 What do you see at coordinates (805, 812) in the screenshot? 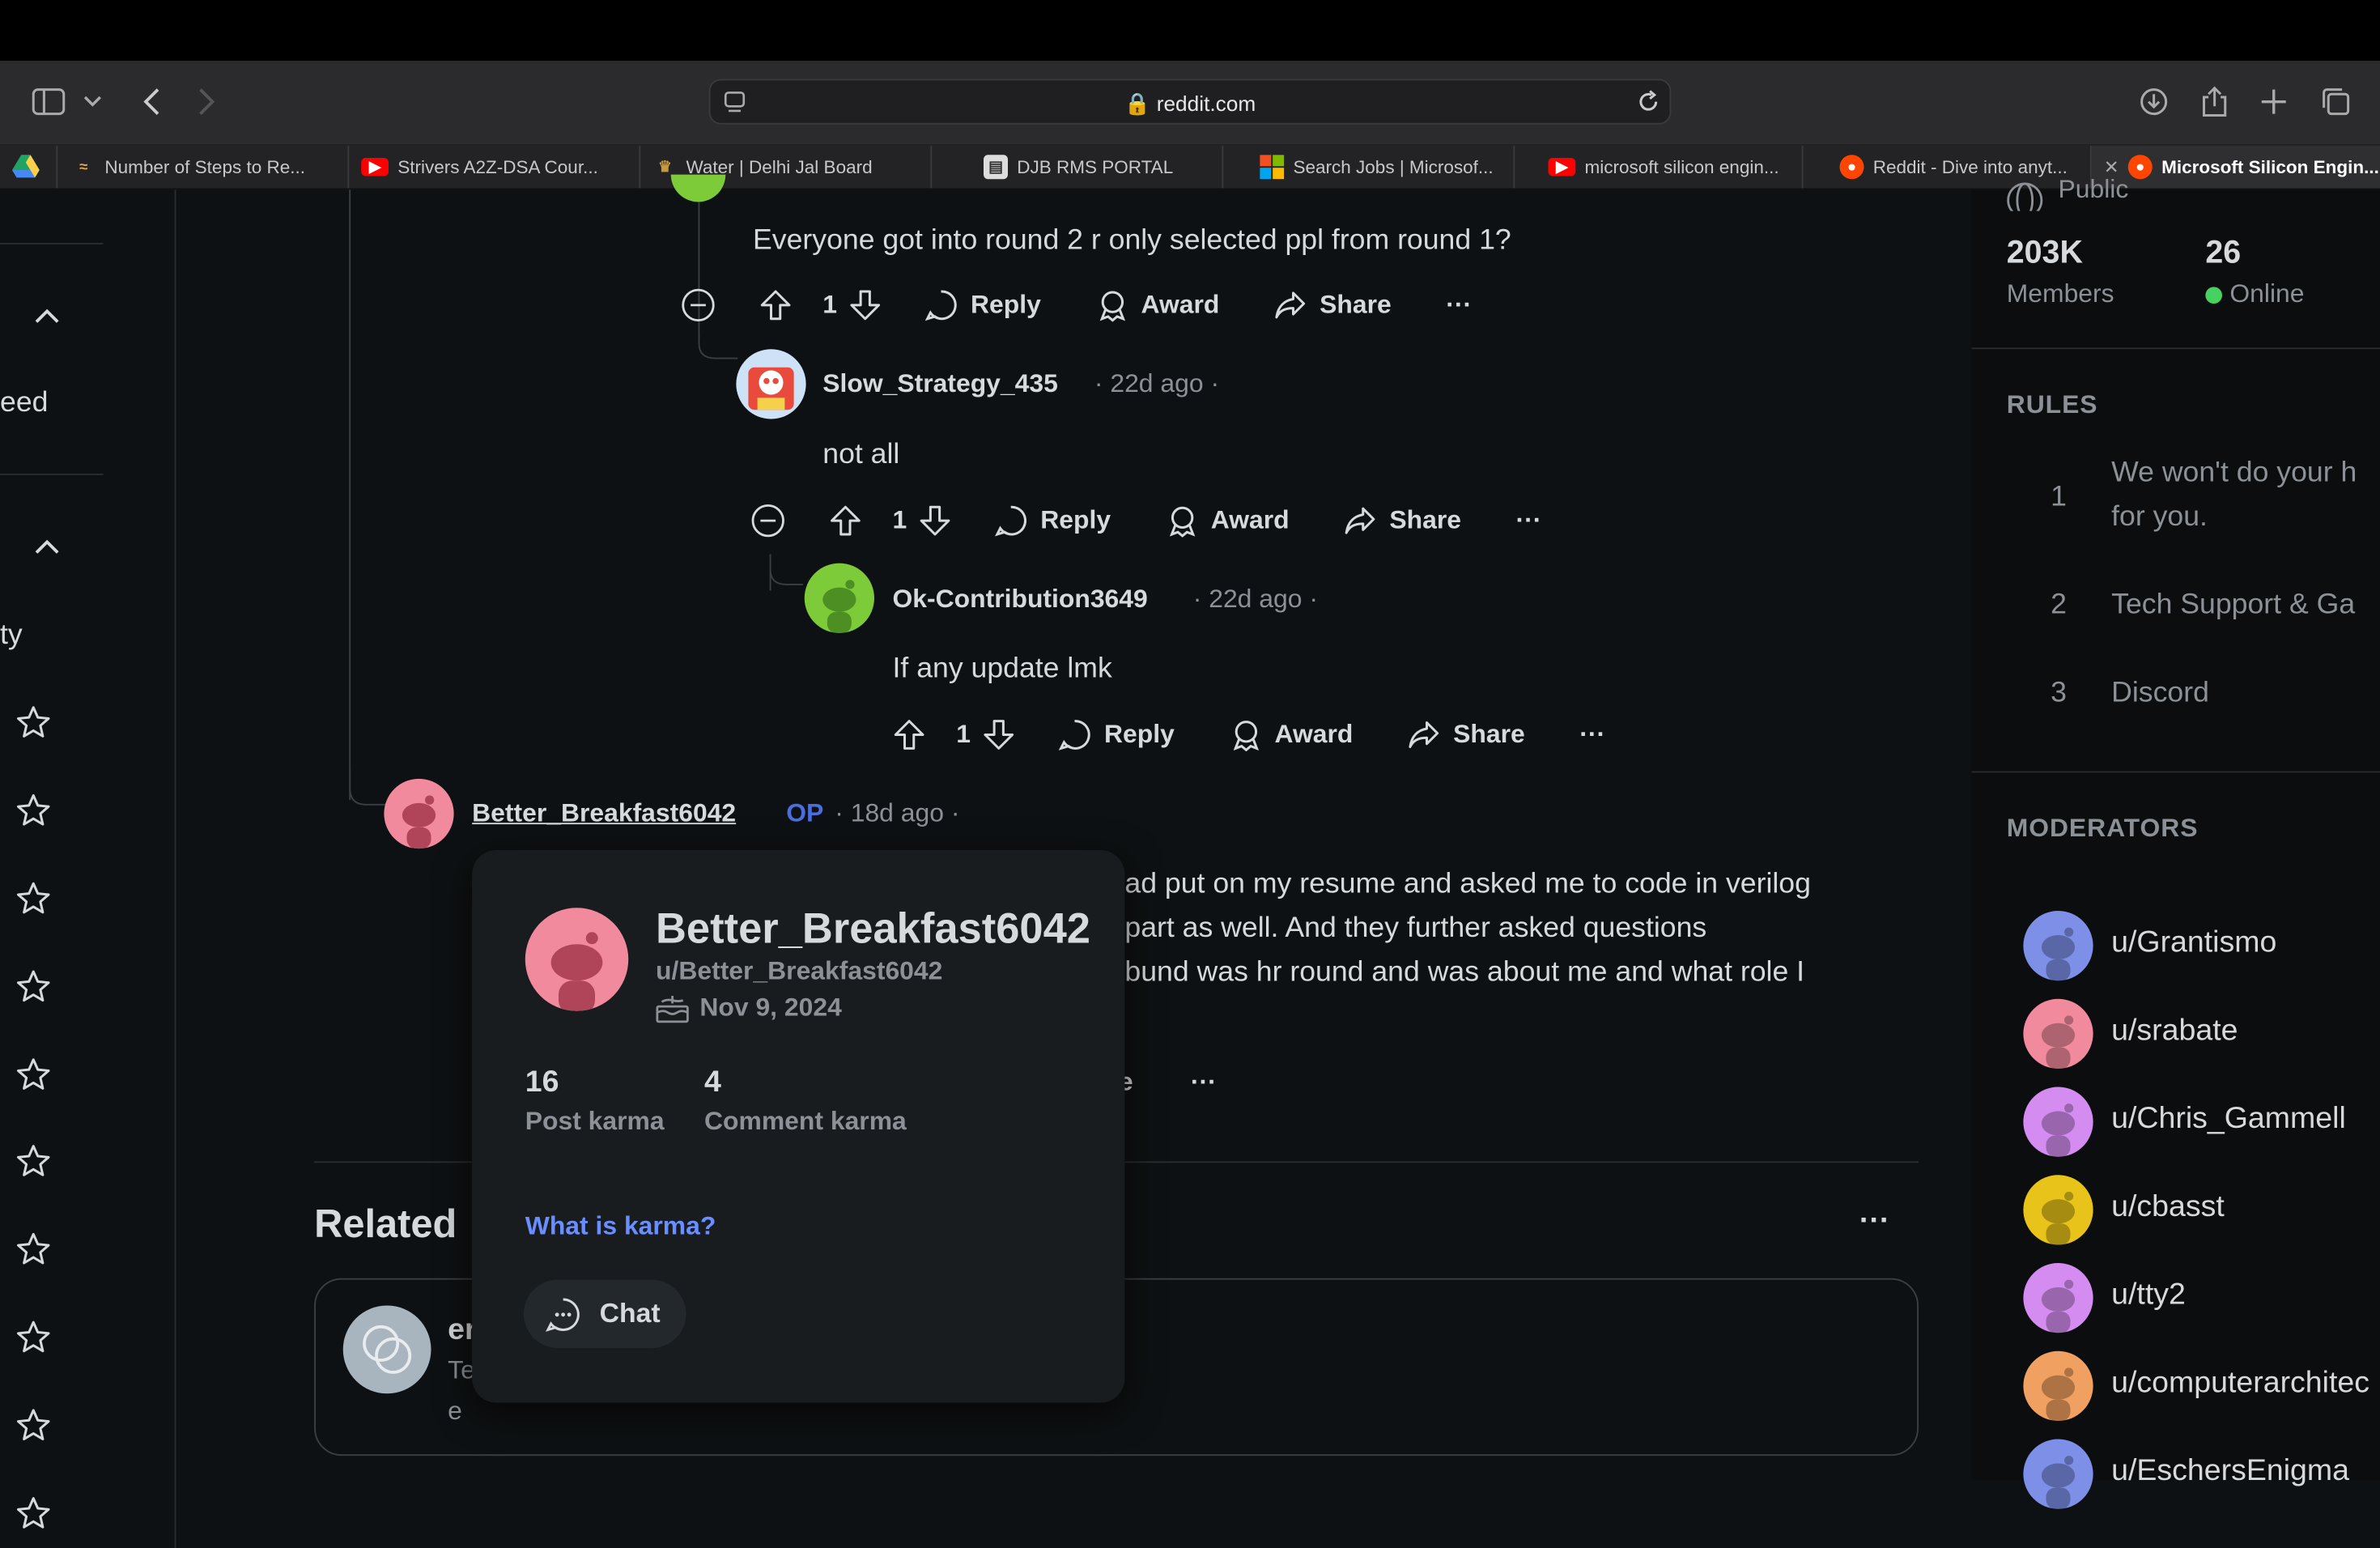
I see `op-badge: OP` at bounding box center [805, 812].